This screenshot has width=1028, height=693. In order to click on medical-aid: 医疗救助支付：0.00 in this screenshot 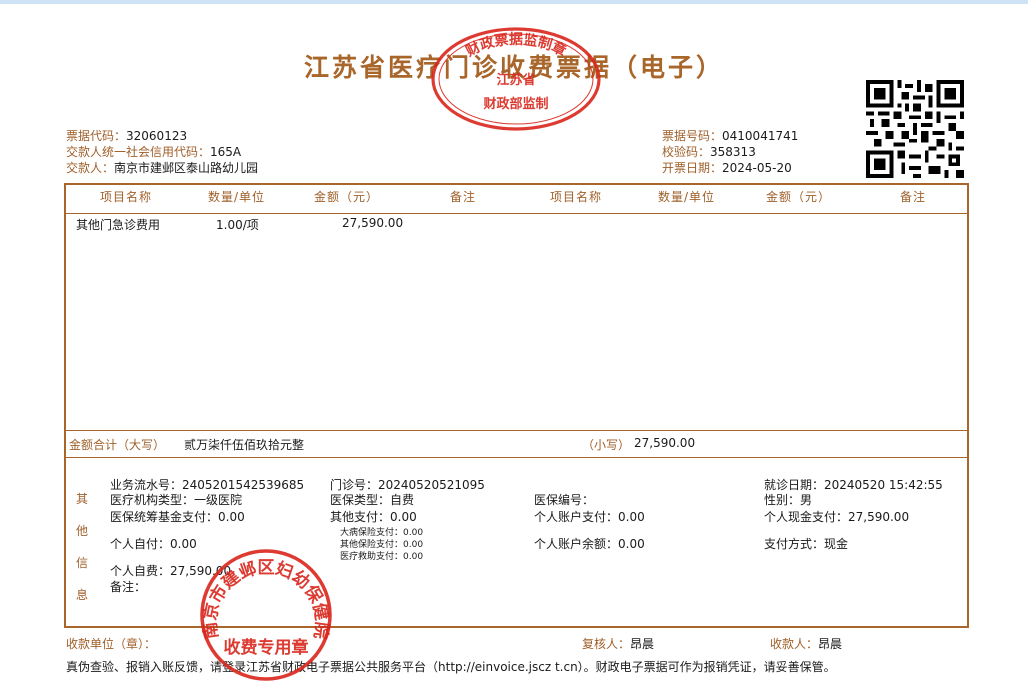, I will do `click(382, 557)`.